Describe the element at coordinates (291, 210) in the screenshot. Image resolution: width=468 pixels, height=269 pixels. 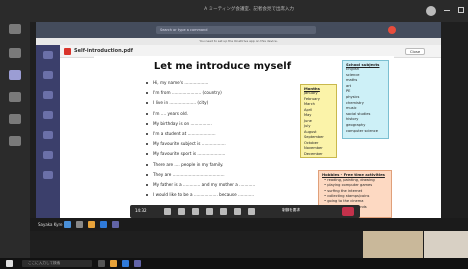
I see `request-control-button: 制御を要求` at that location.